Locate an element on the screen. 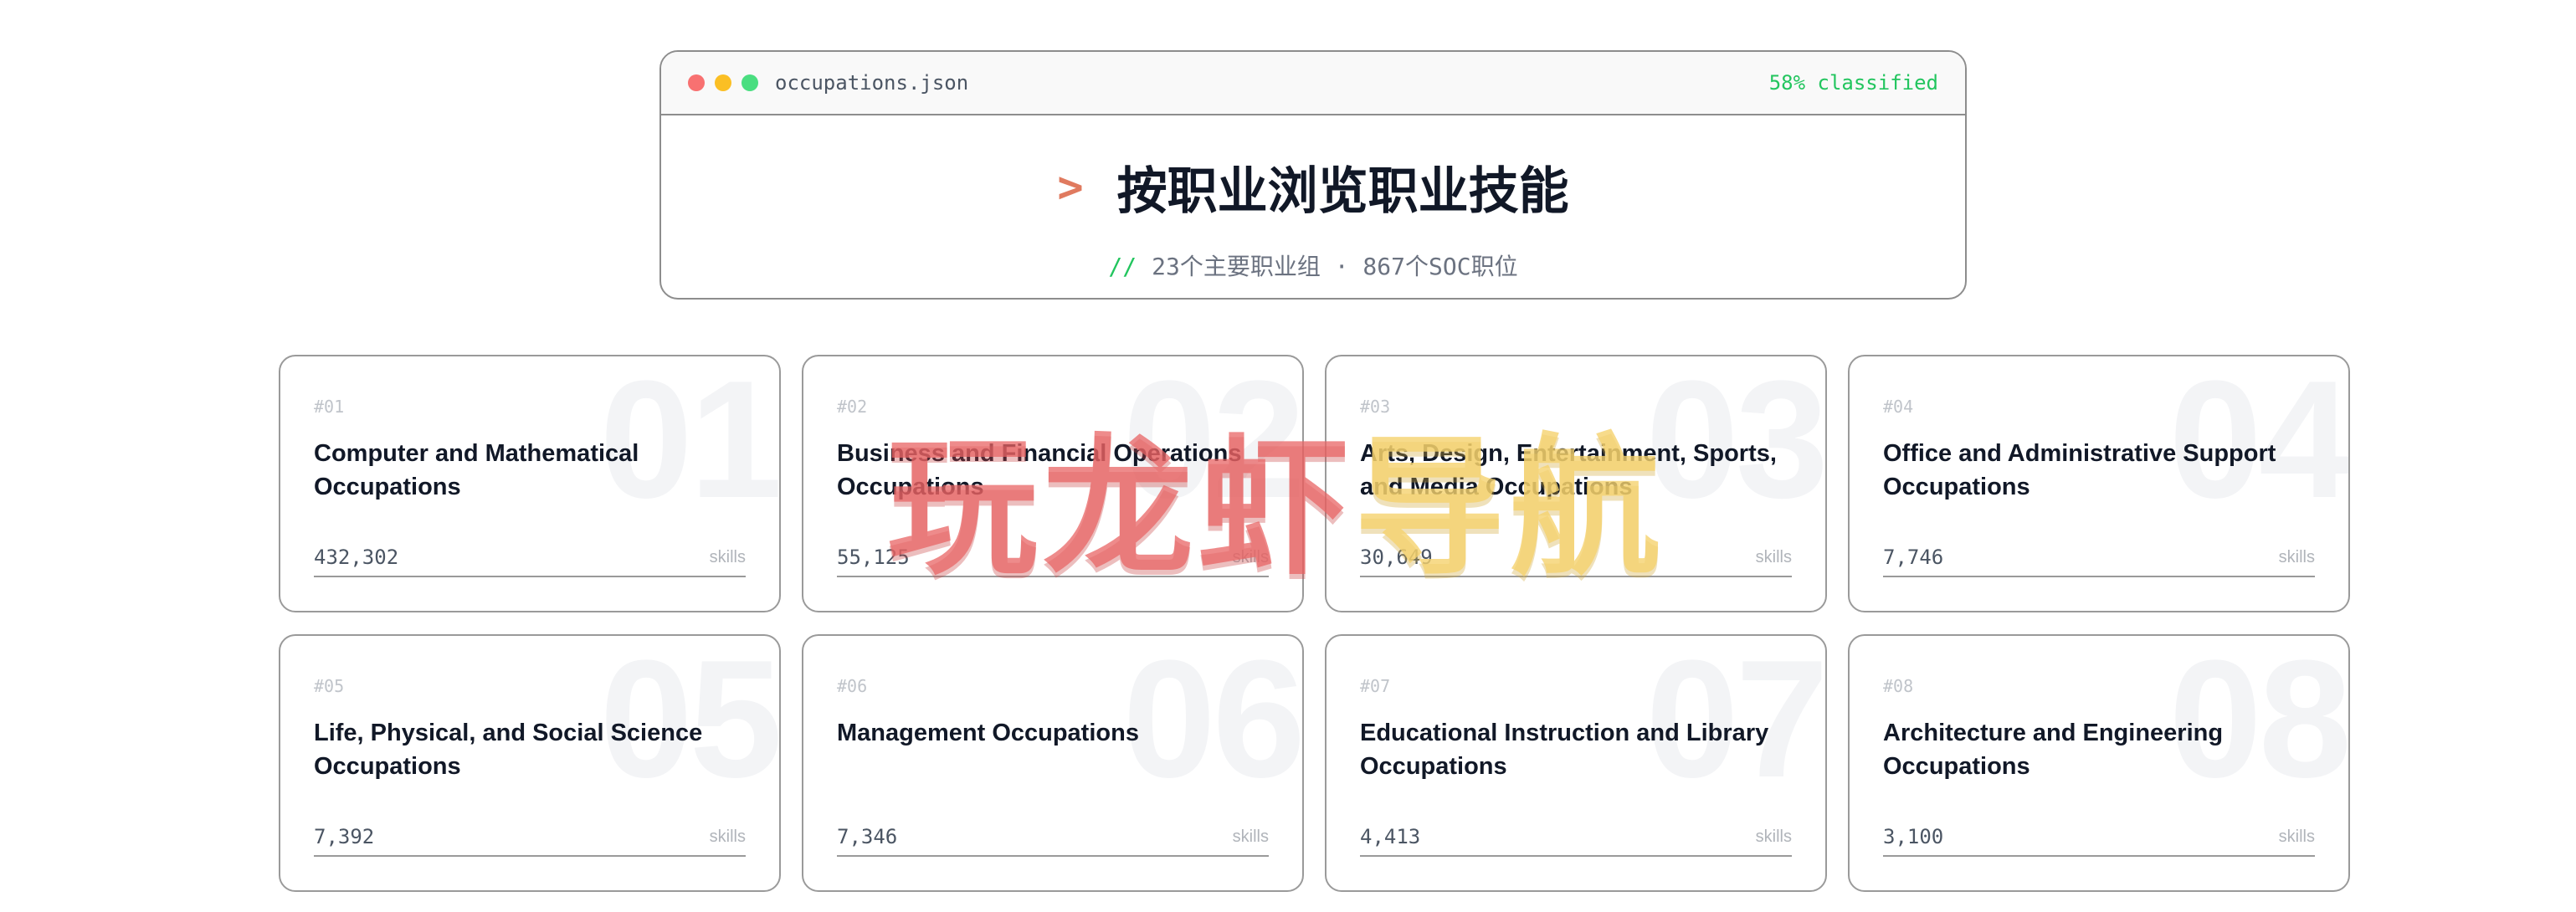 The image size is (2576, 912). card-number: #07 is located at coordinates (1375, 686).